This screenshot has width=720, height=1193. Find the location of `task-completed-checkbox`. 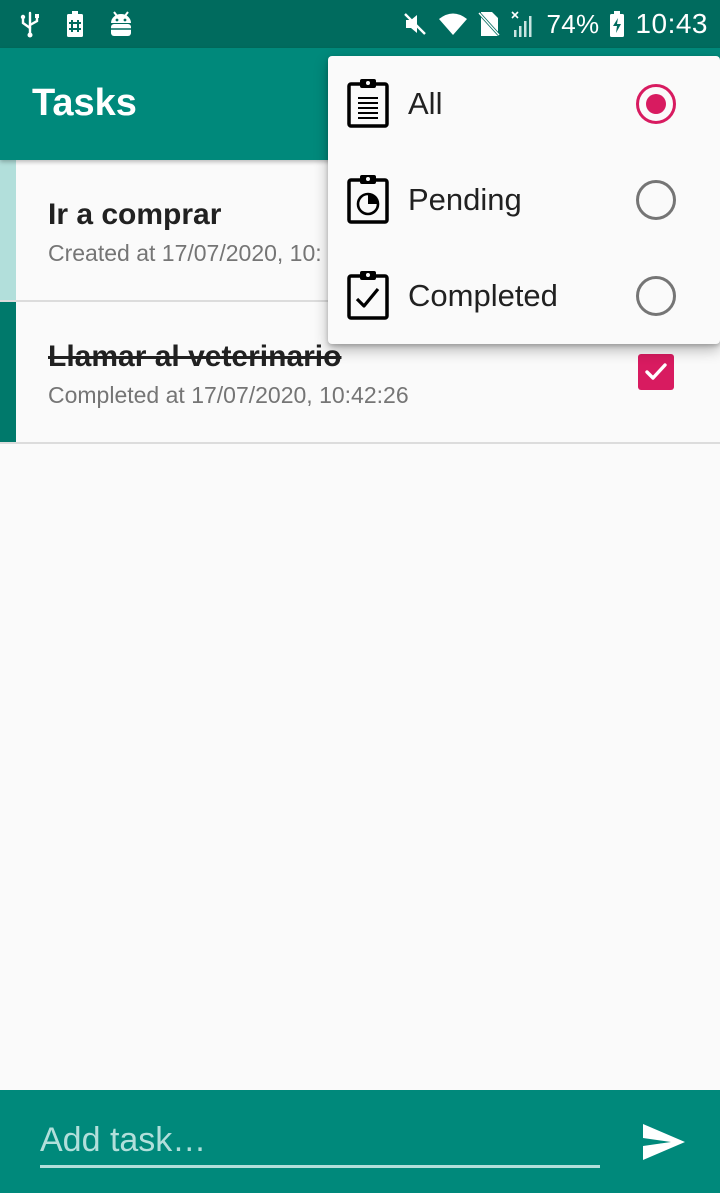

task-completed-checkbox is located at coordinates (656, 372).